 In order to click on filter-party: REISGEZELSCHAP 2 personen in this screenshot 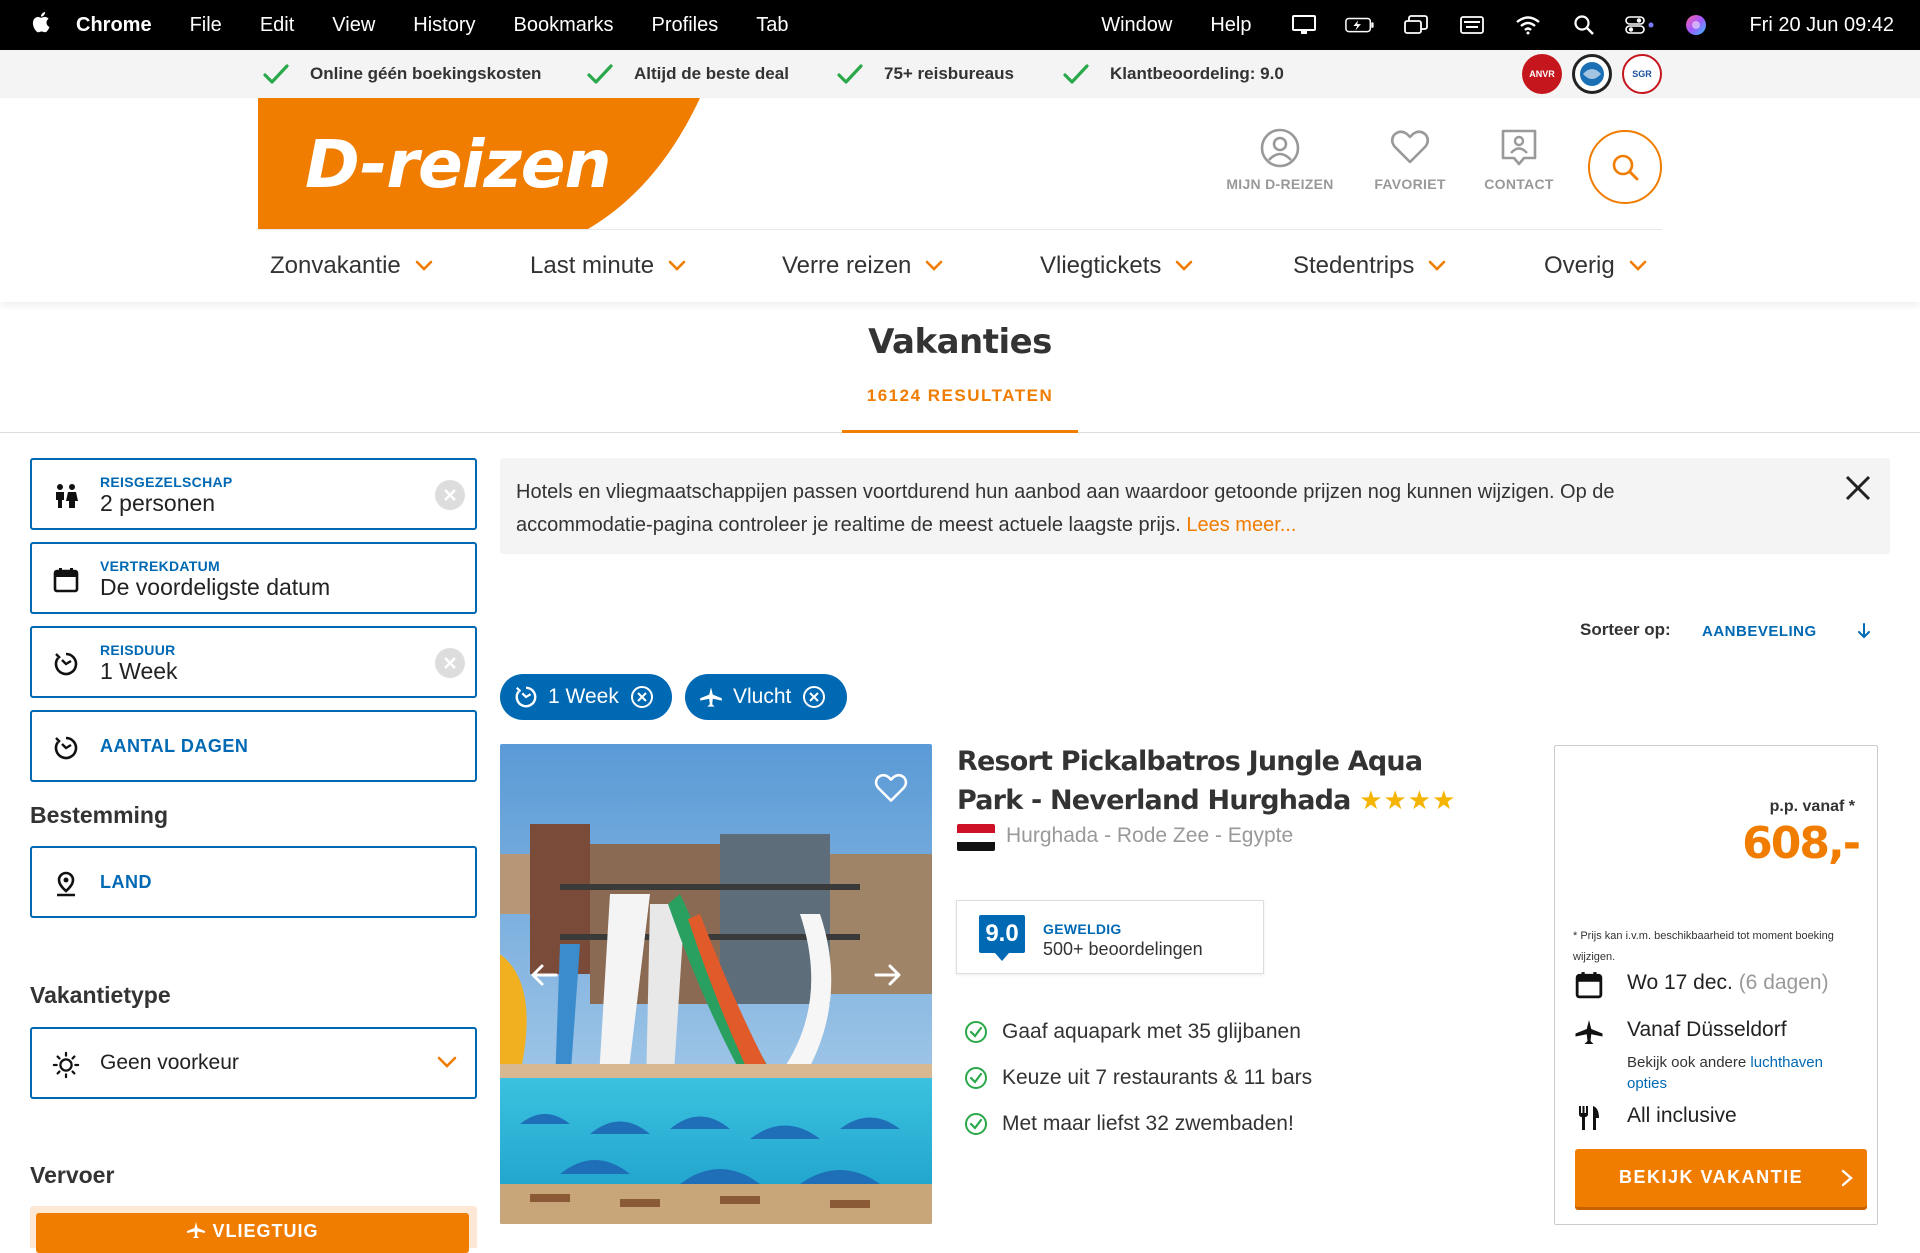, I will do `click(253, 494)`.